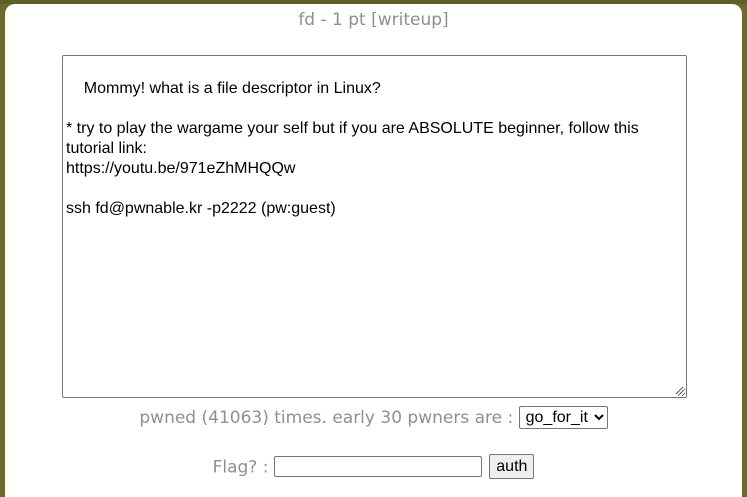 The width and height of the screenshot is (747, 497). What do you see at coordinates (373, 20) in the screenshot?
I see `challenge-title: fd - 1 pt [writeup]` at bounding box center [373, 20].